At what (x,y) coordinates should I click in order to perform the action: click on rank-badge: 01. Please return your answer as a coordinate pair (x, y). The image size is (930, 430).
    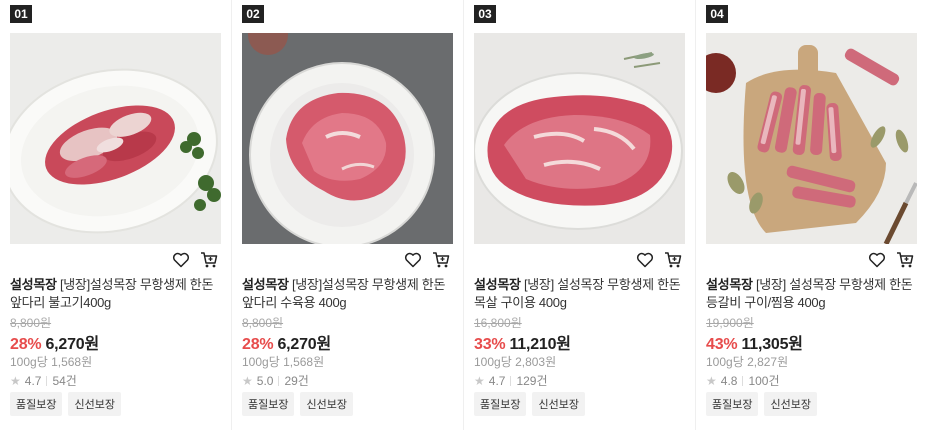
    Looking at the image, I should click on (21, 14).